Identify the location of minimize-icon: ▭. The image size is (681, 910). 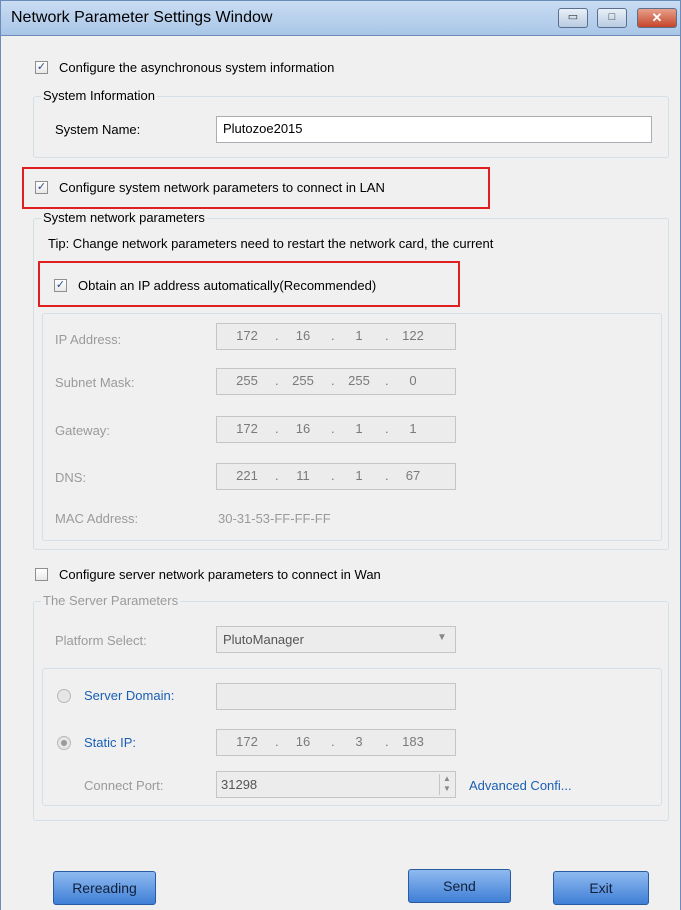
(573, 17).